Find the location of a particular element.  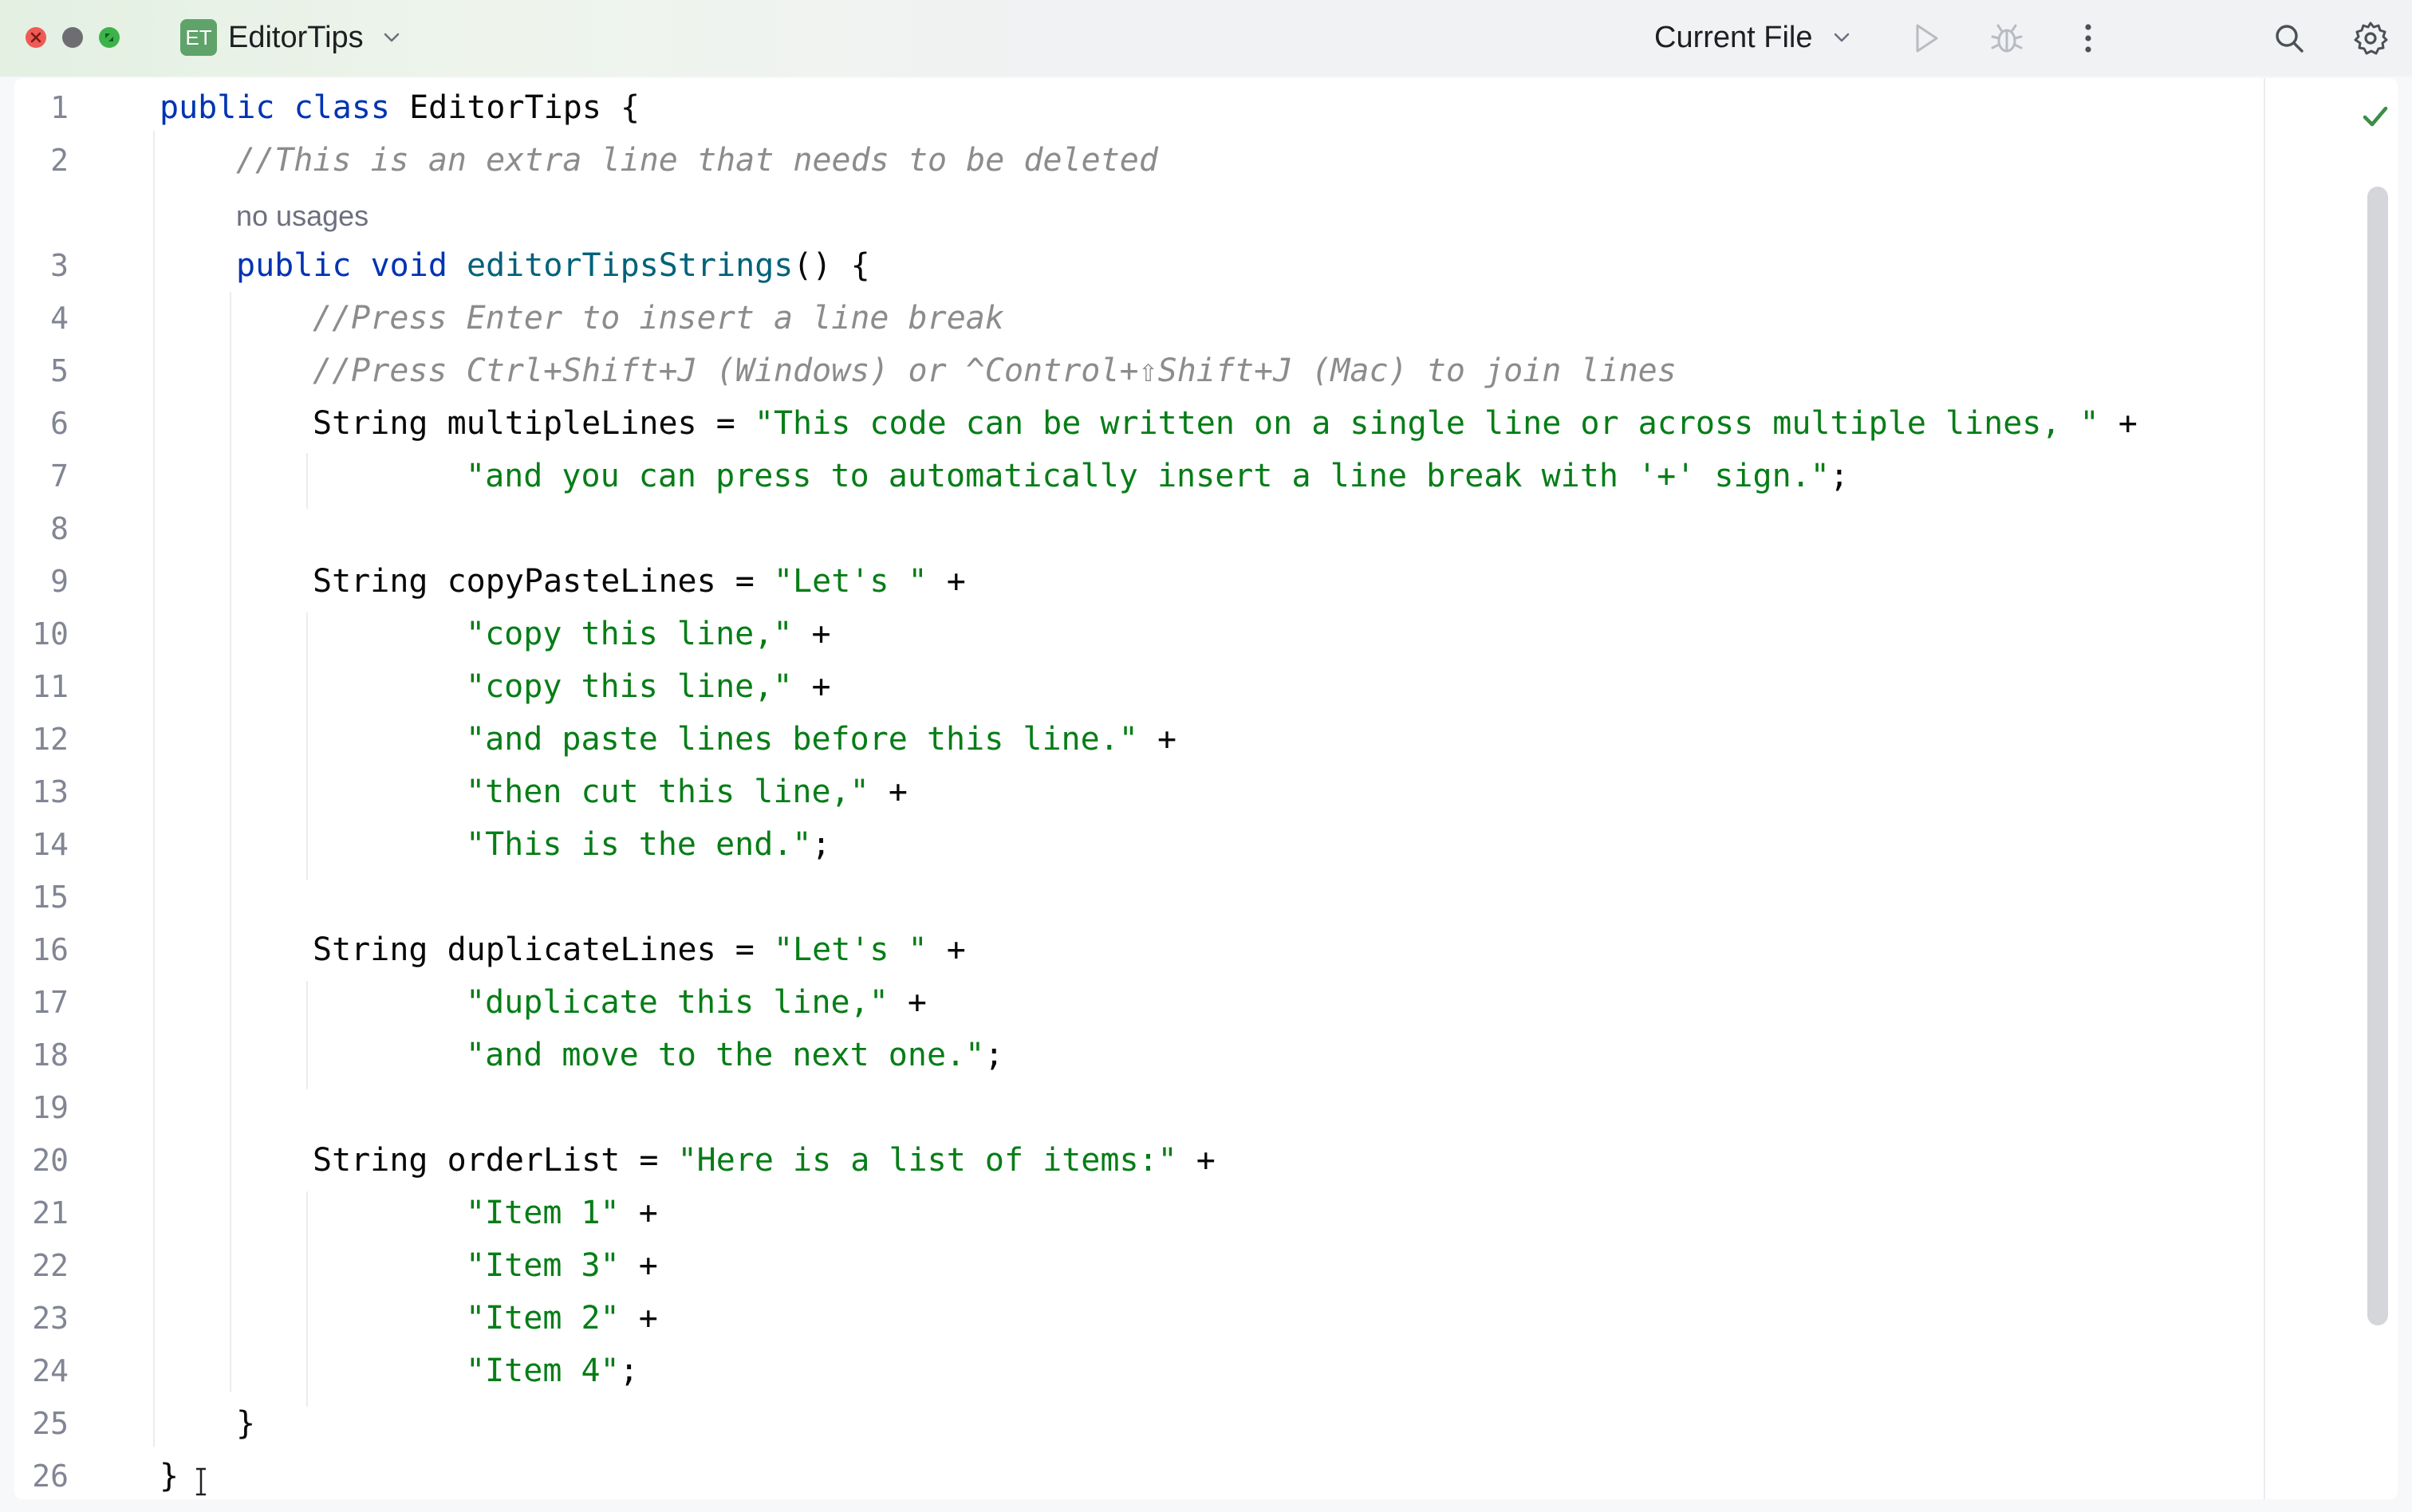

line-number: 1 is located at coordinates (44, 107).